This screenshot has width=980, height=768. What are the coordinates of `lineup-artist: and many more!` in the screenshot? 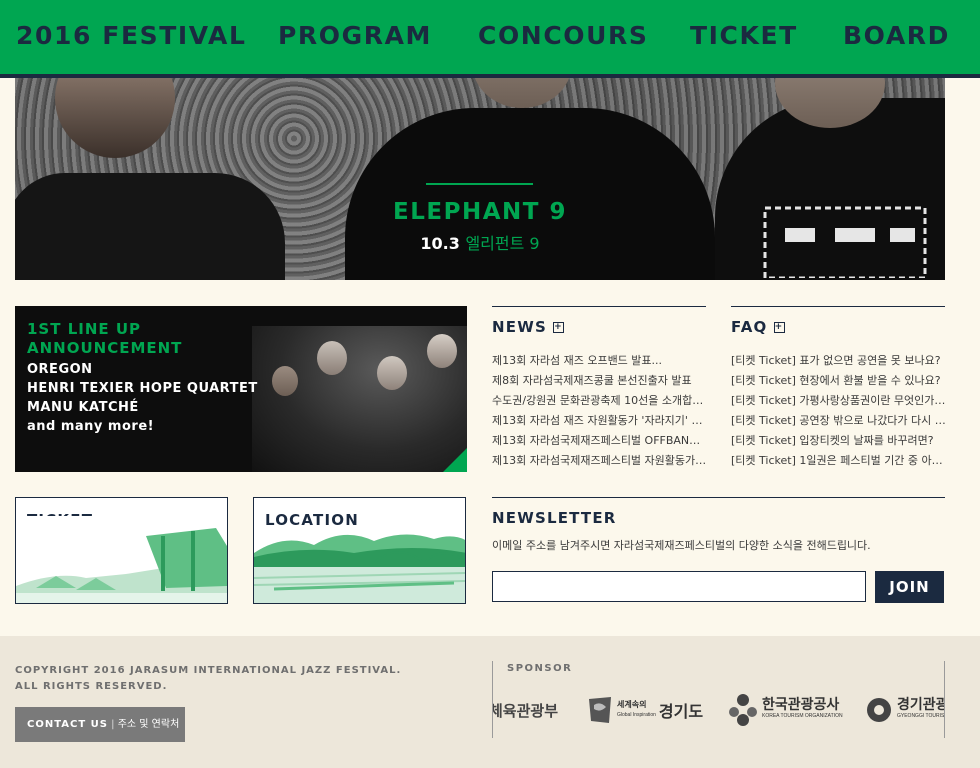 It's located at (91, 426).